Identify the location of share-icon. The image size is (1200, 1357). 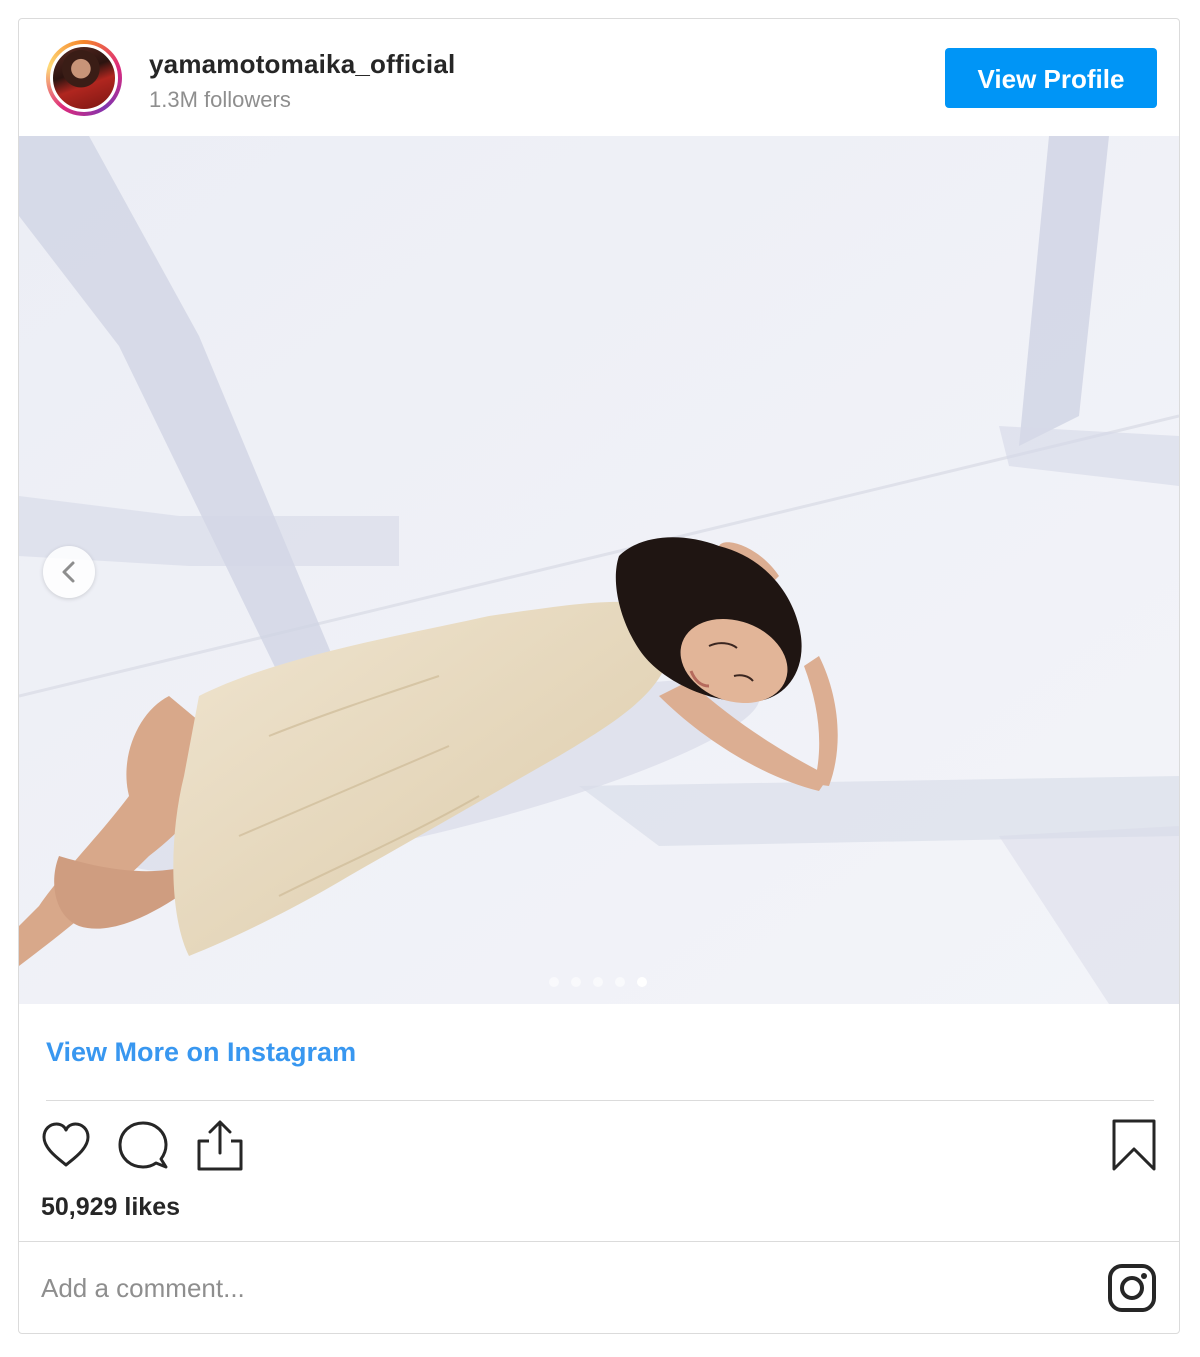
(220, 1145).